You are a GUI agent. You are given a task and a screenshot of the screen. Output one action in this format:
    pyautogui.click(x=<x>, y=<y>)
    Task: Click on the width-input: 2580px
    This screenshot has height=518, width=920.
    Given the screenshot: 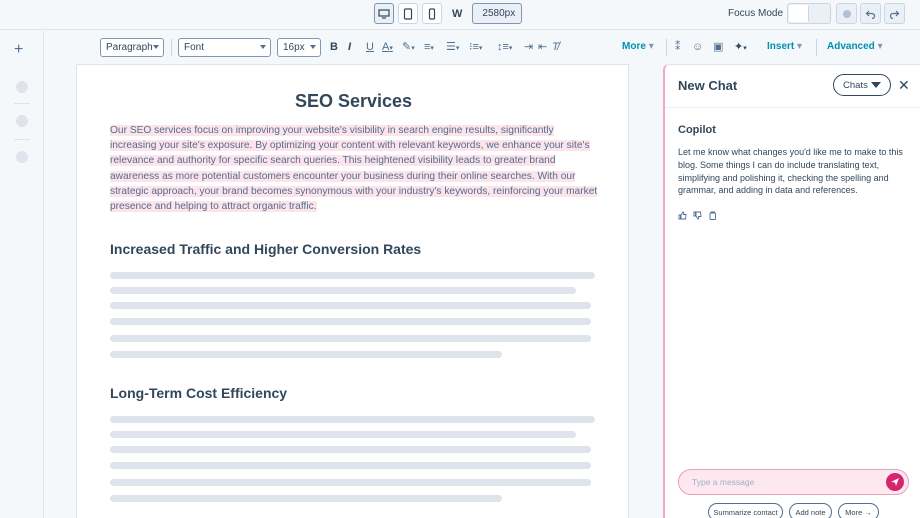 What is the action you would take?
    pyautogui.click(x=497, y=13)
    